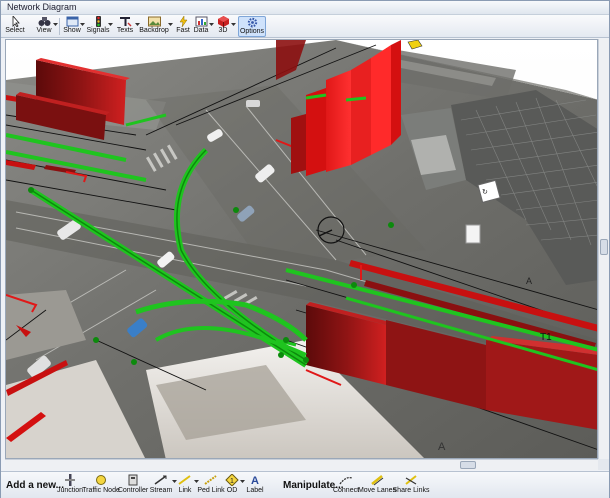  I want to click on add-label-label: Label, so click(255, 490).